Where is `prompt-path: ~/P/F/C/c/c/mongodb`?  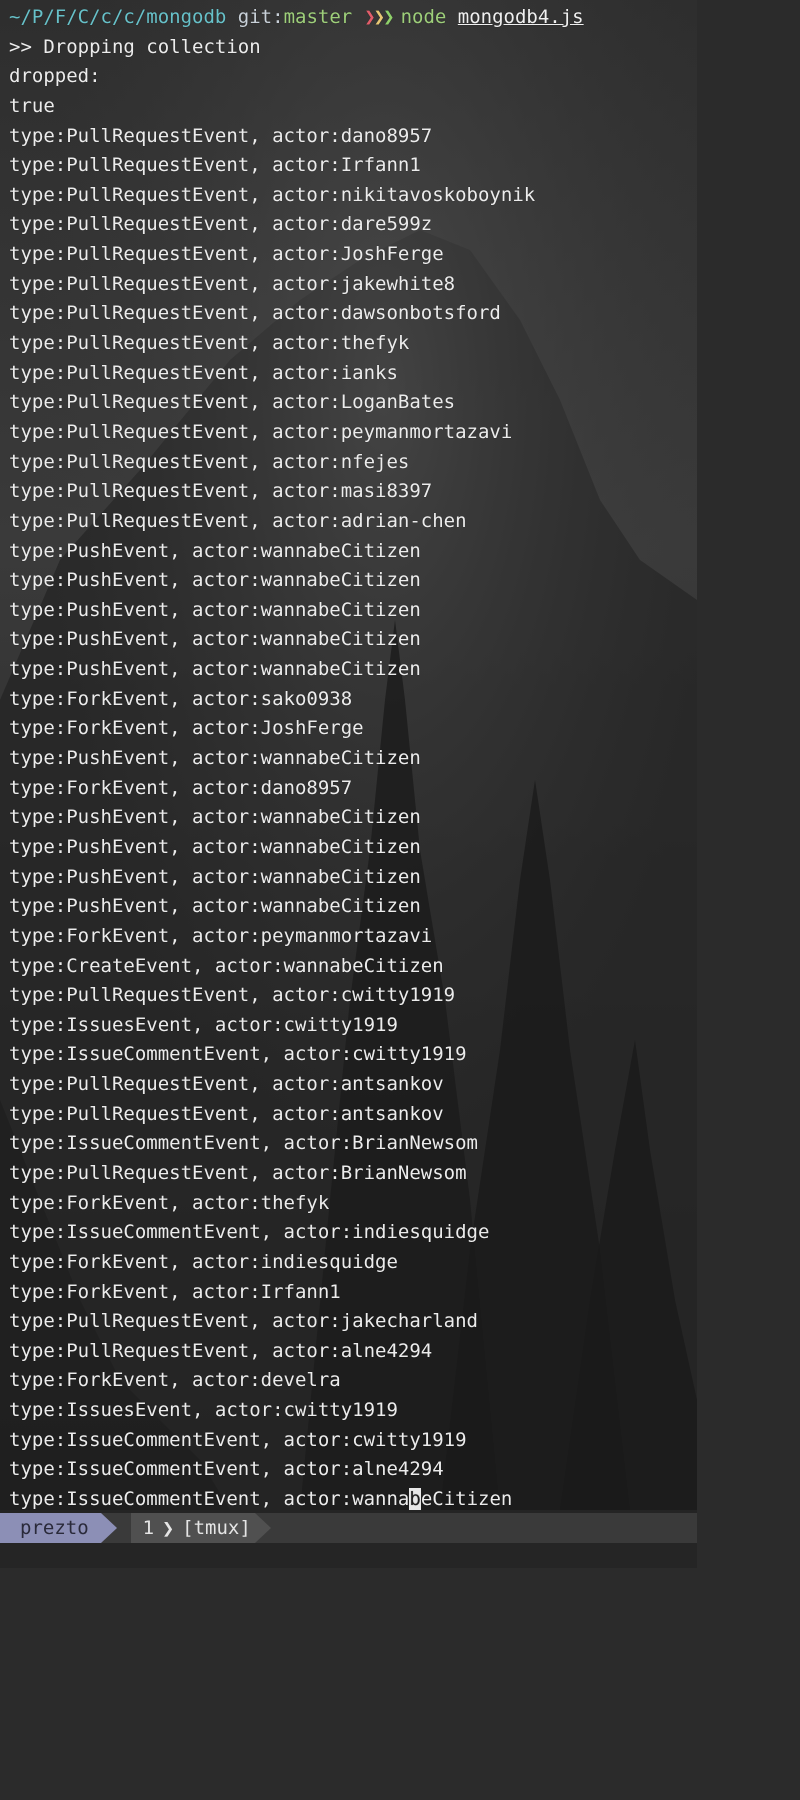 prompt-path: ~/P/F/C/c/c/mongodb is located at coordinates (118, 17).